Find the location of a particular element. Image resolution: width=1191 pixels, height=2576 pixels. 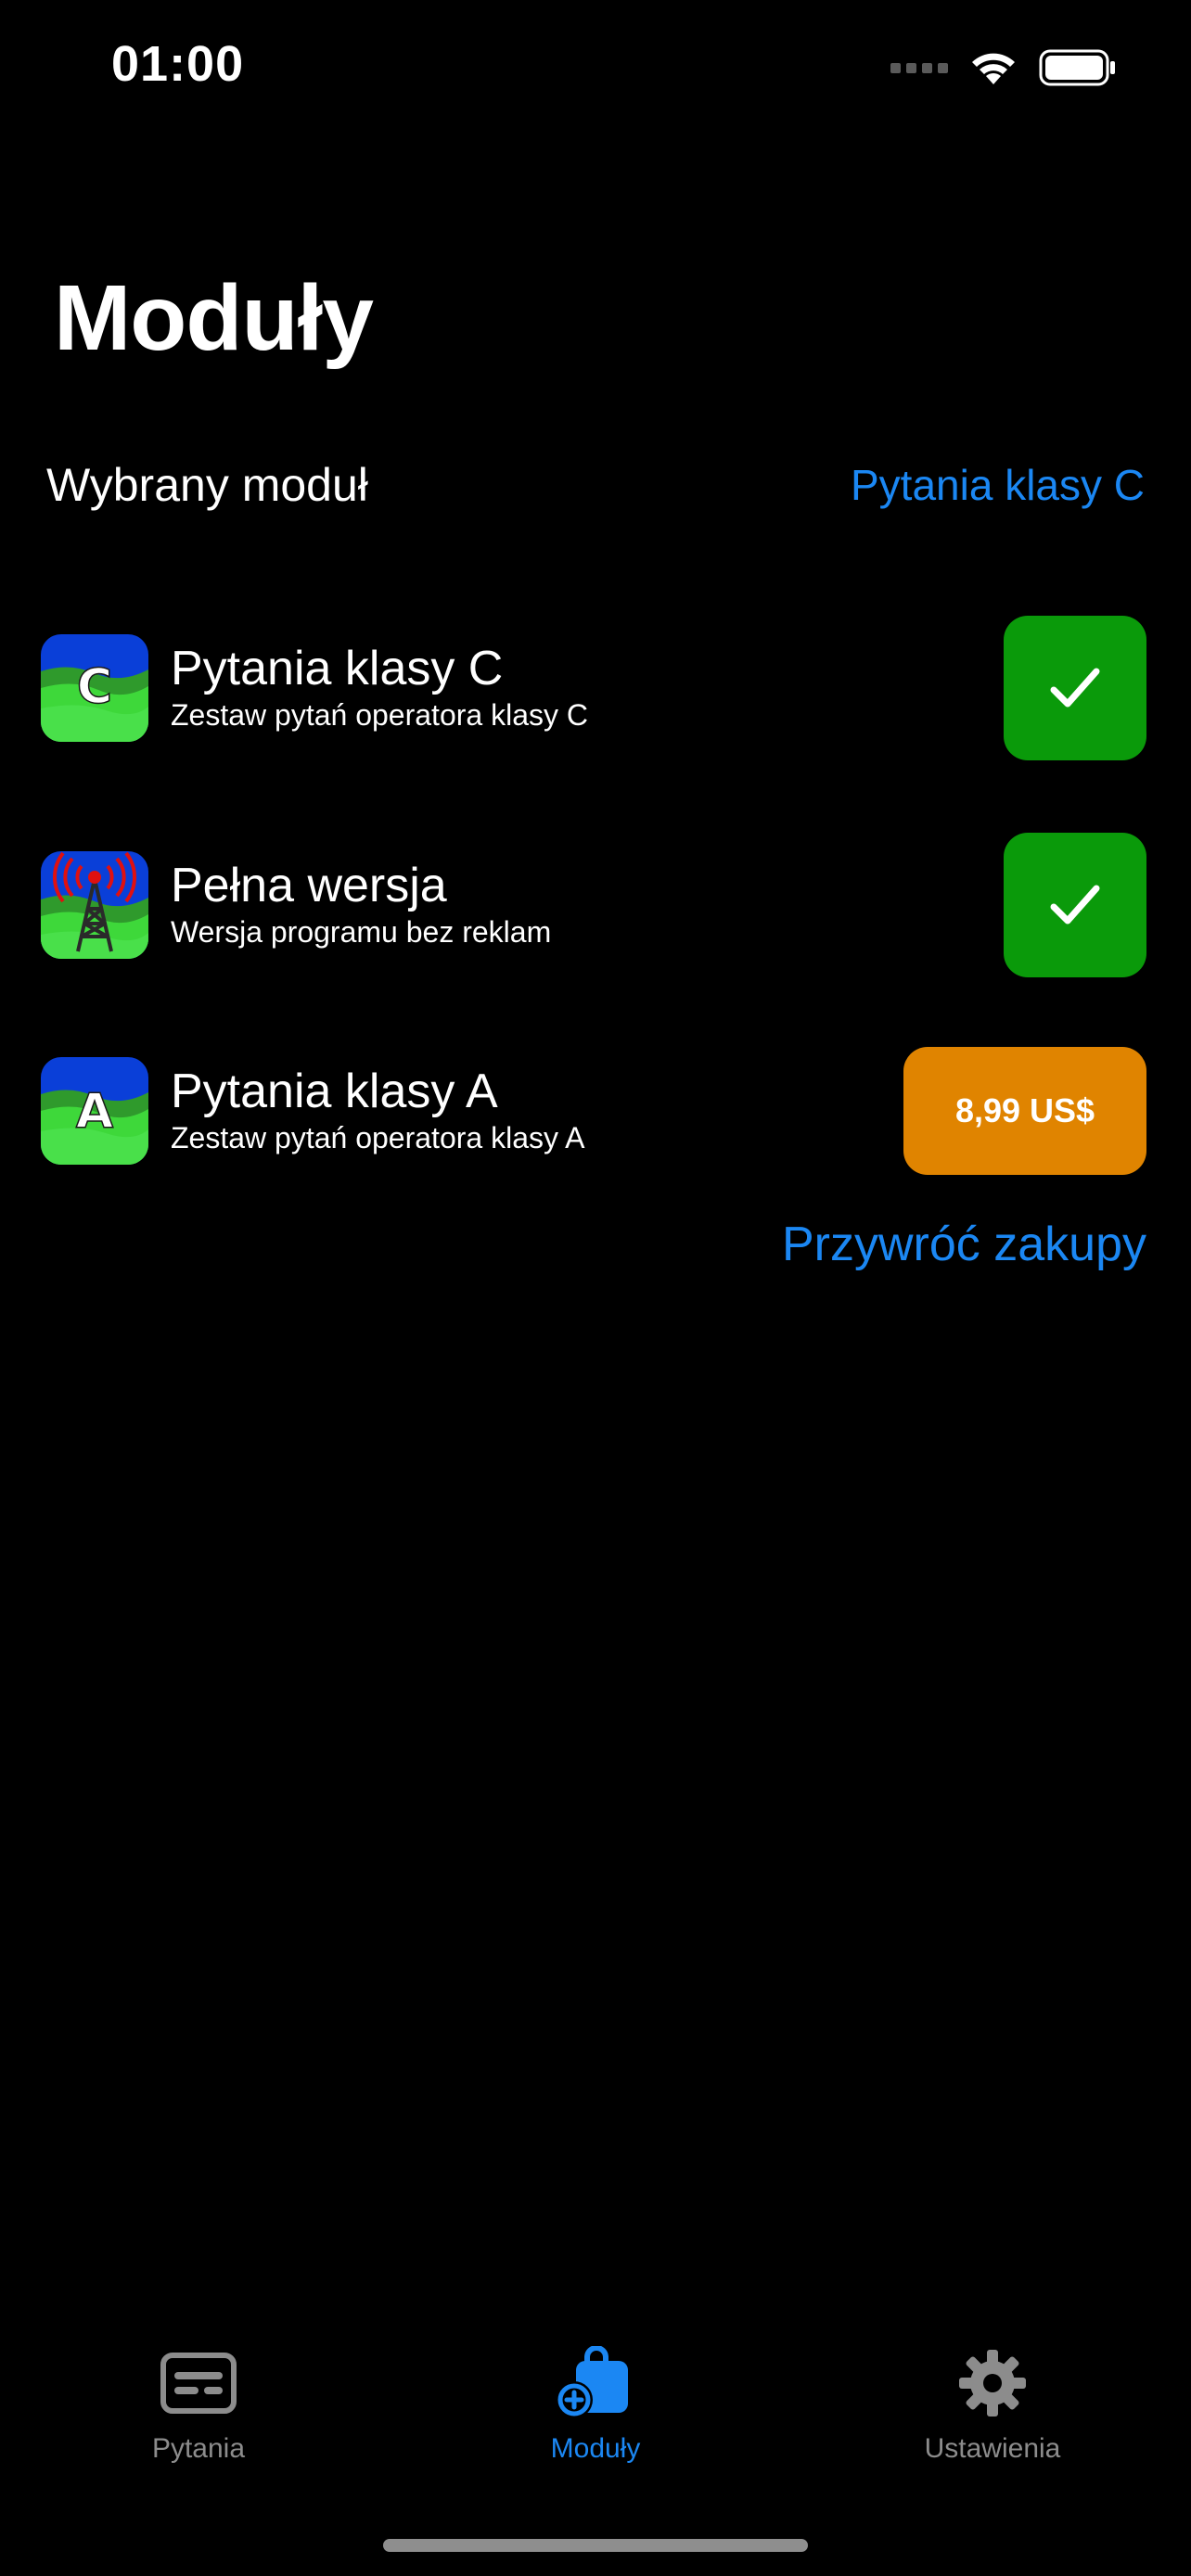

page-title: Moduły is located at coordinates (214, 318).